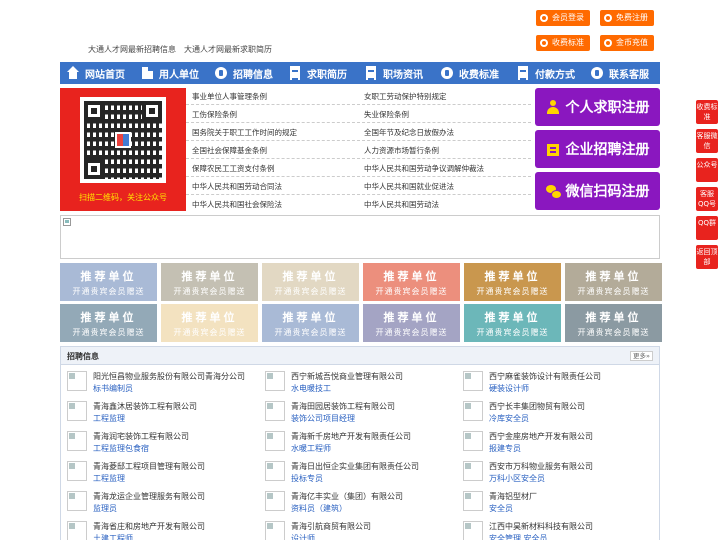 This screenshot has height=540, width=720. I want to click on job-position: 标书编制员, so click(113, 388).